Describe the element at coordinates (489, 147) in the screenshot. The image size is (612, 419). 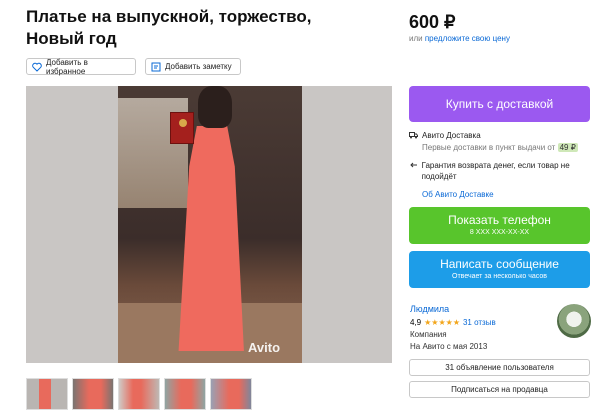
I see `delivery-sub-text: Первые доставки в пункт выдачи от` at that location.